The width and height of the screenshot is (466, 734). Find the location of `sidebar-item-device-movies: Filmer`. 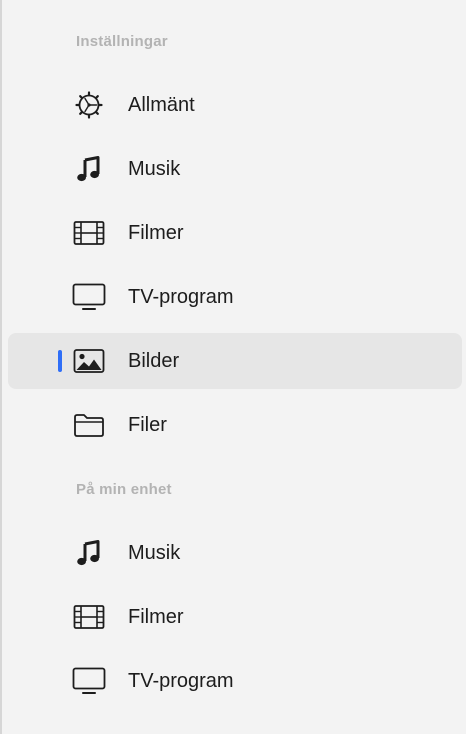

sidebar-item-device-movies: Filmer is located at coordinates (235, 617).